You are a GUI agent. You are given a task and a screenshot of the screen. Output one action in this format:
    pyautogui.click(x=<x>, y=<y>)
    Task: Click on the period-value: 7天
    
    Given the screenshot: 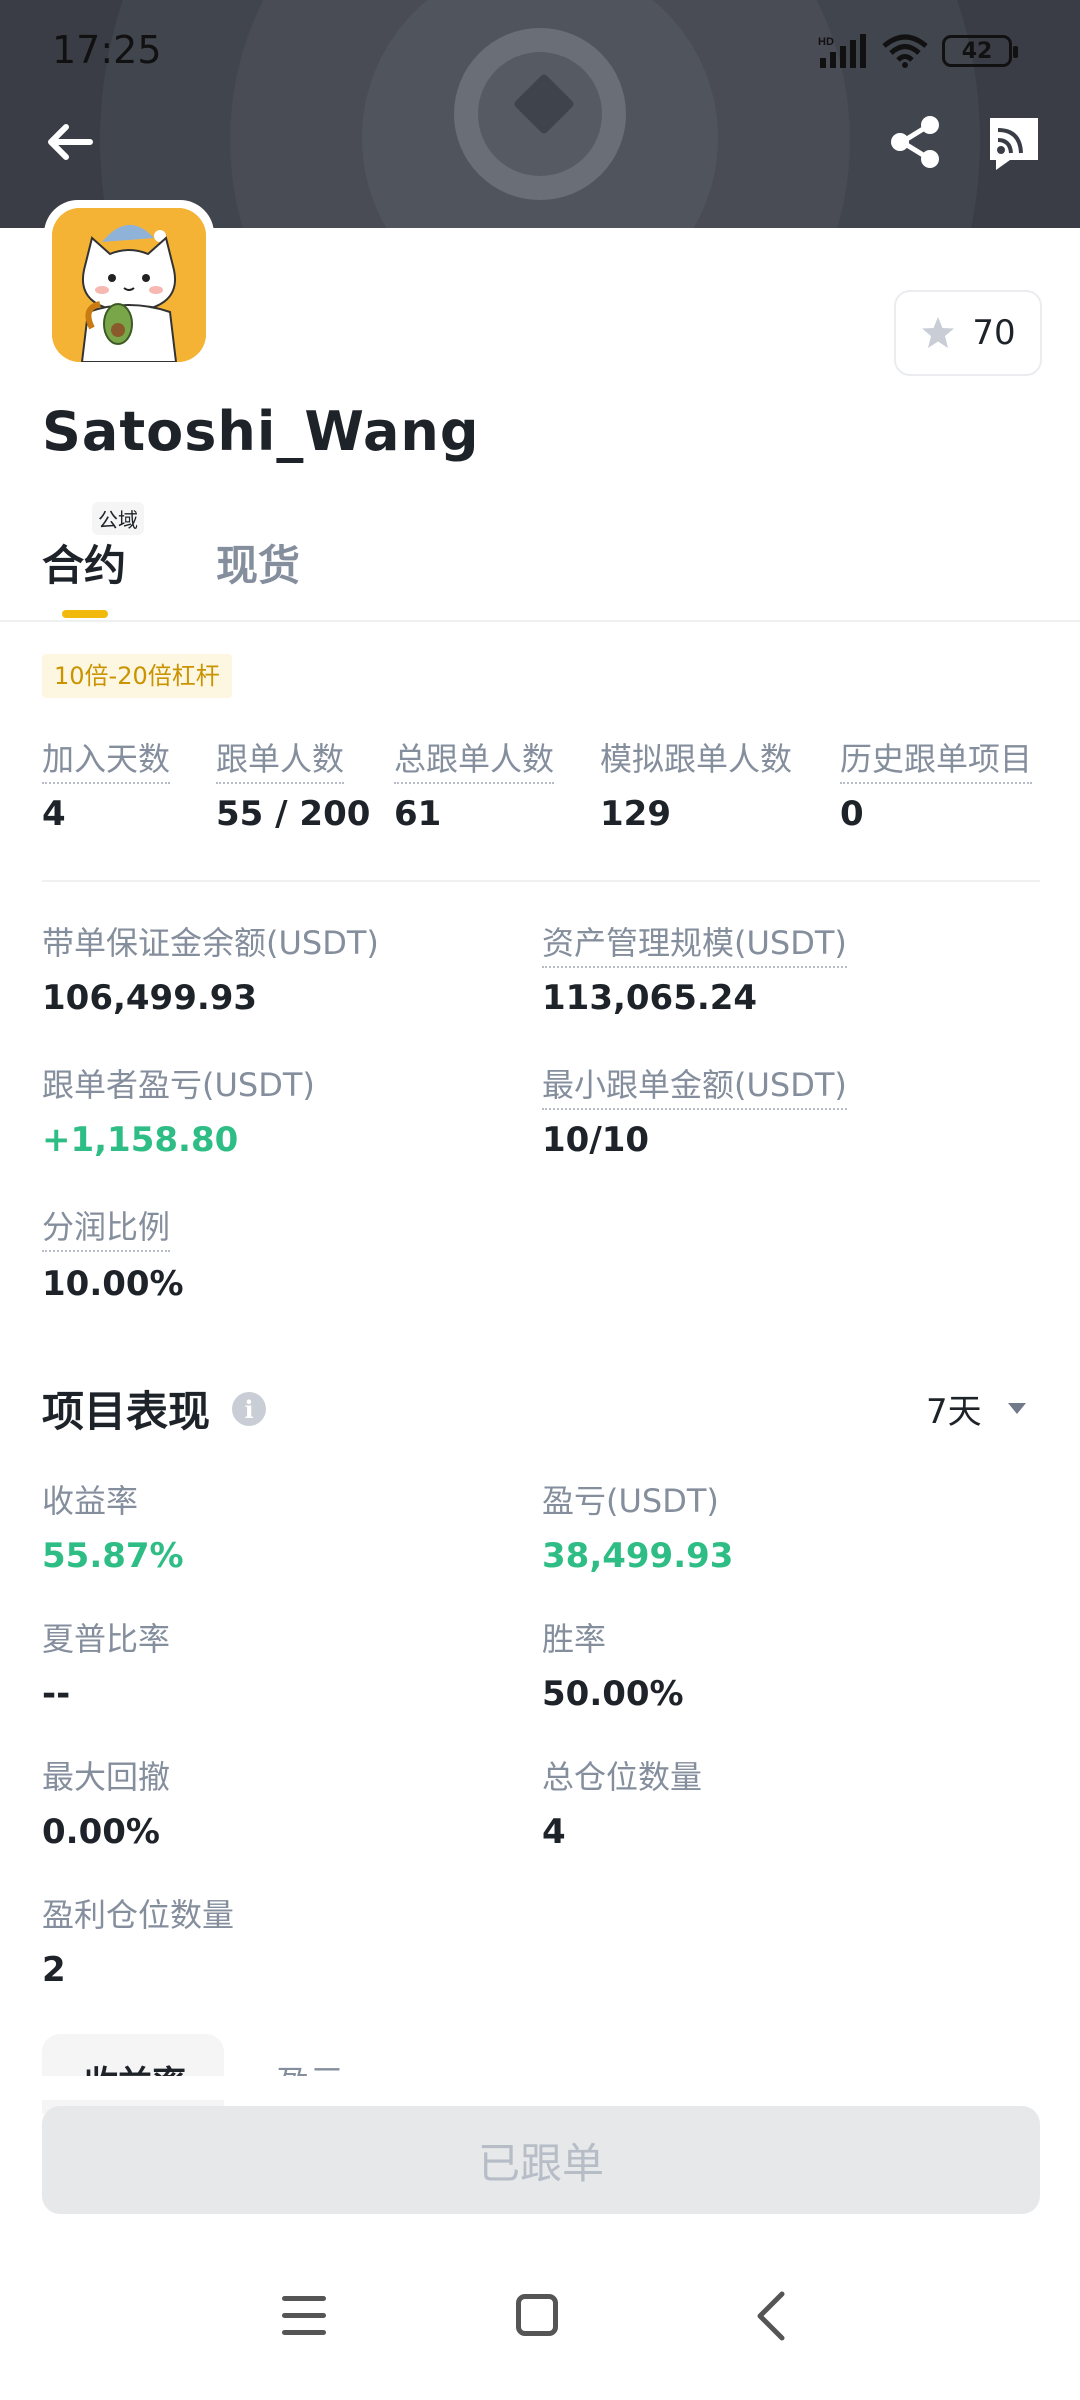 What is the action you would take?
    pyautogui.click(x=954, y=1412)
    